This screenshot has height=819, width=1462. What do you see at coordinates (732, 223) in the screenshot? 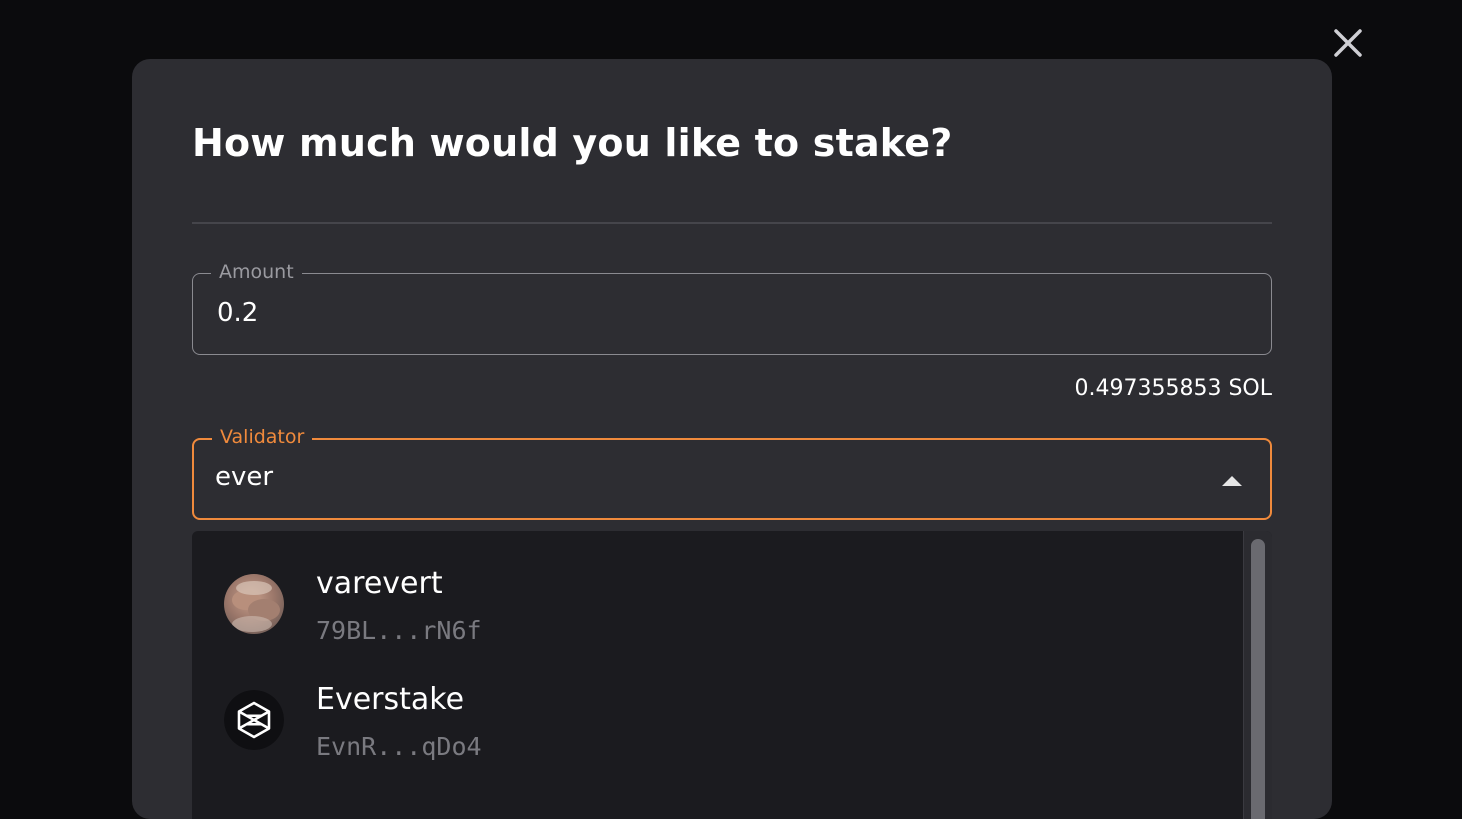
I see `title-divider` at bounding box center [732, 223].